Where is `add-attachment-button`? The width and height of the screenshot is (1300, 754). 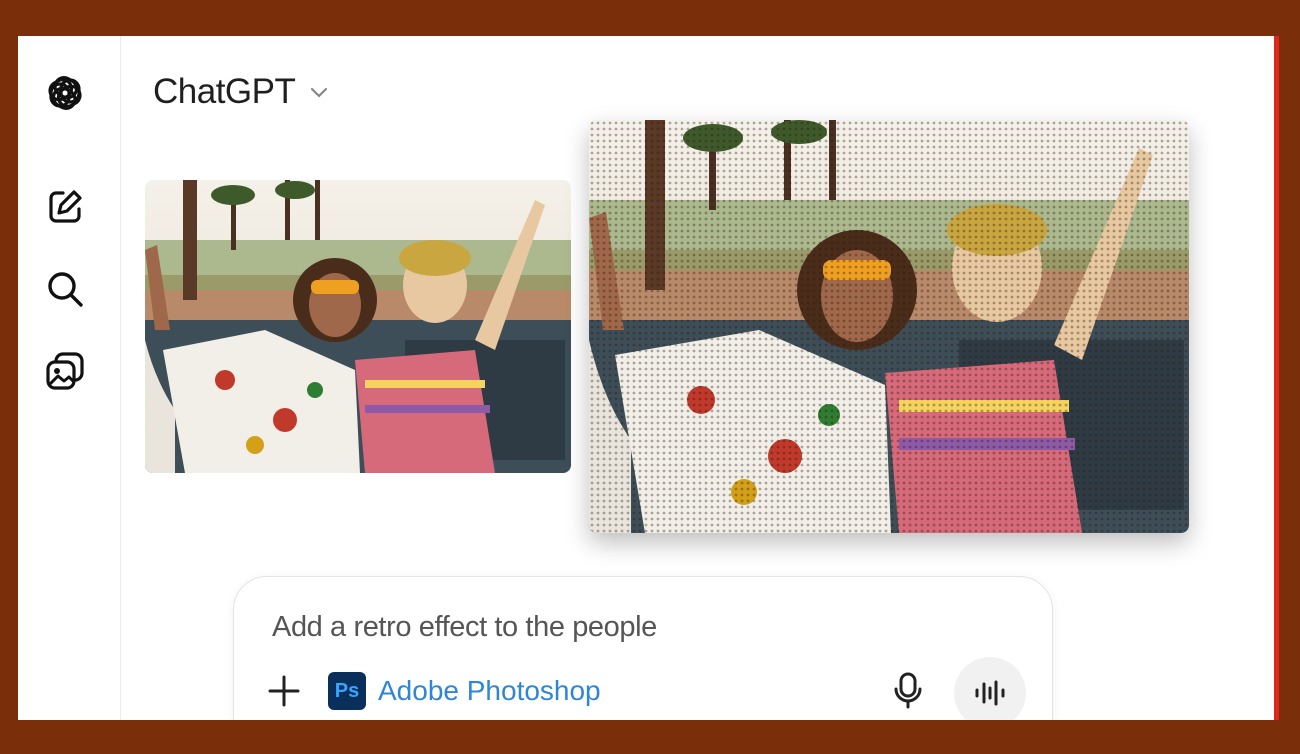 add-attachment-button is located at coordinates (284, 691).